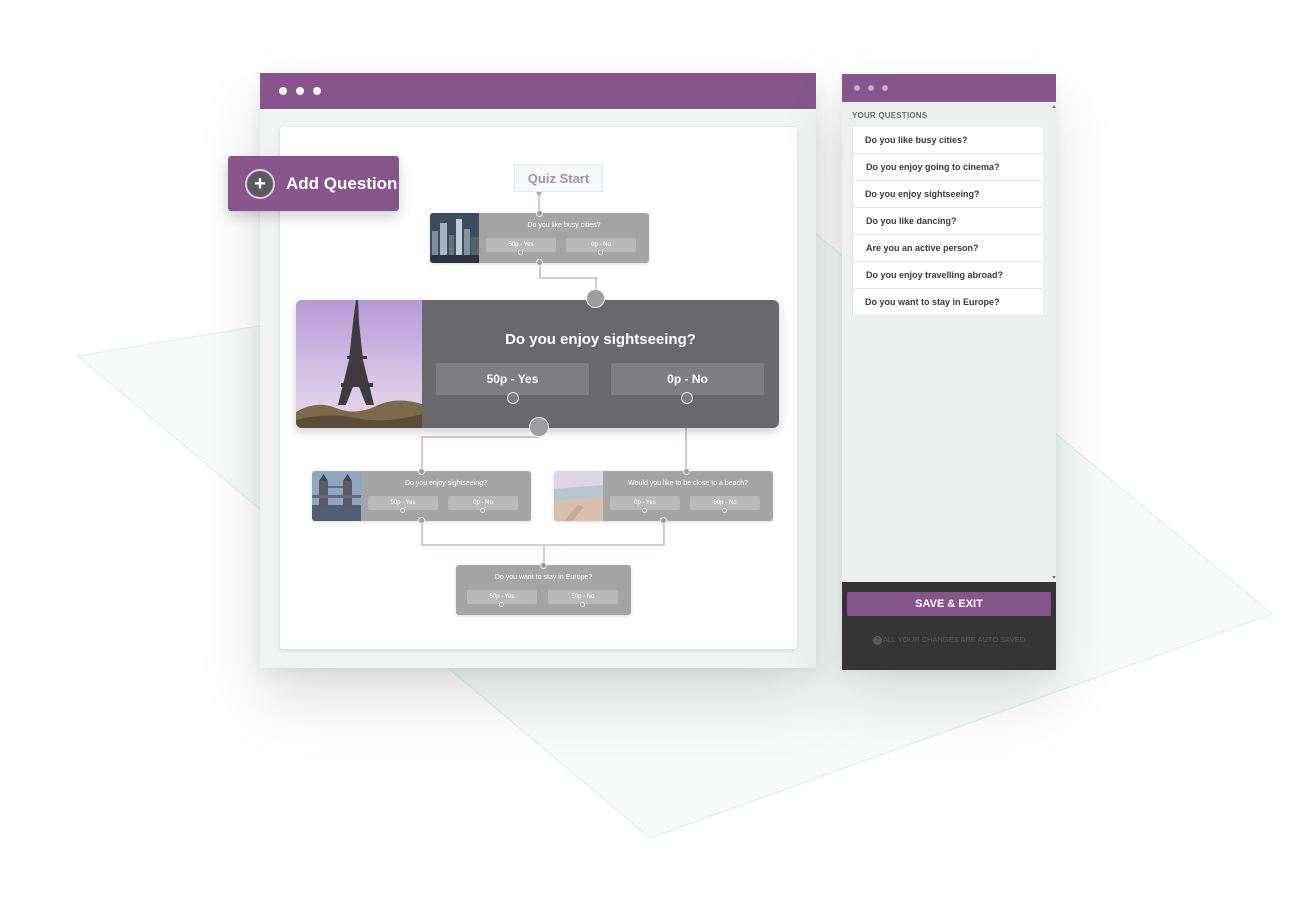 The image size is (1300, 900). I want to click on question-list-item: Do you want to stay in Europe?, so click(947, 302).